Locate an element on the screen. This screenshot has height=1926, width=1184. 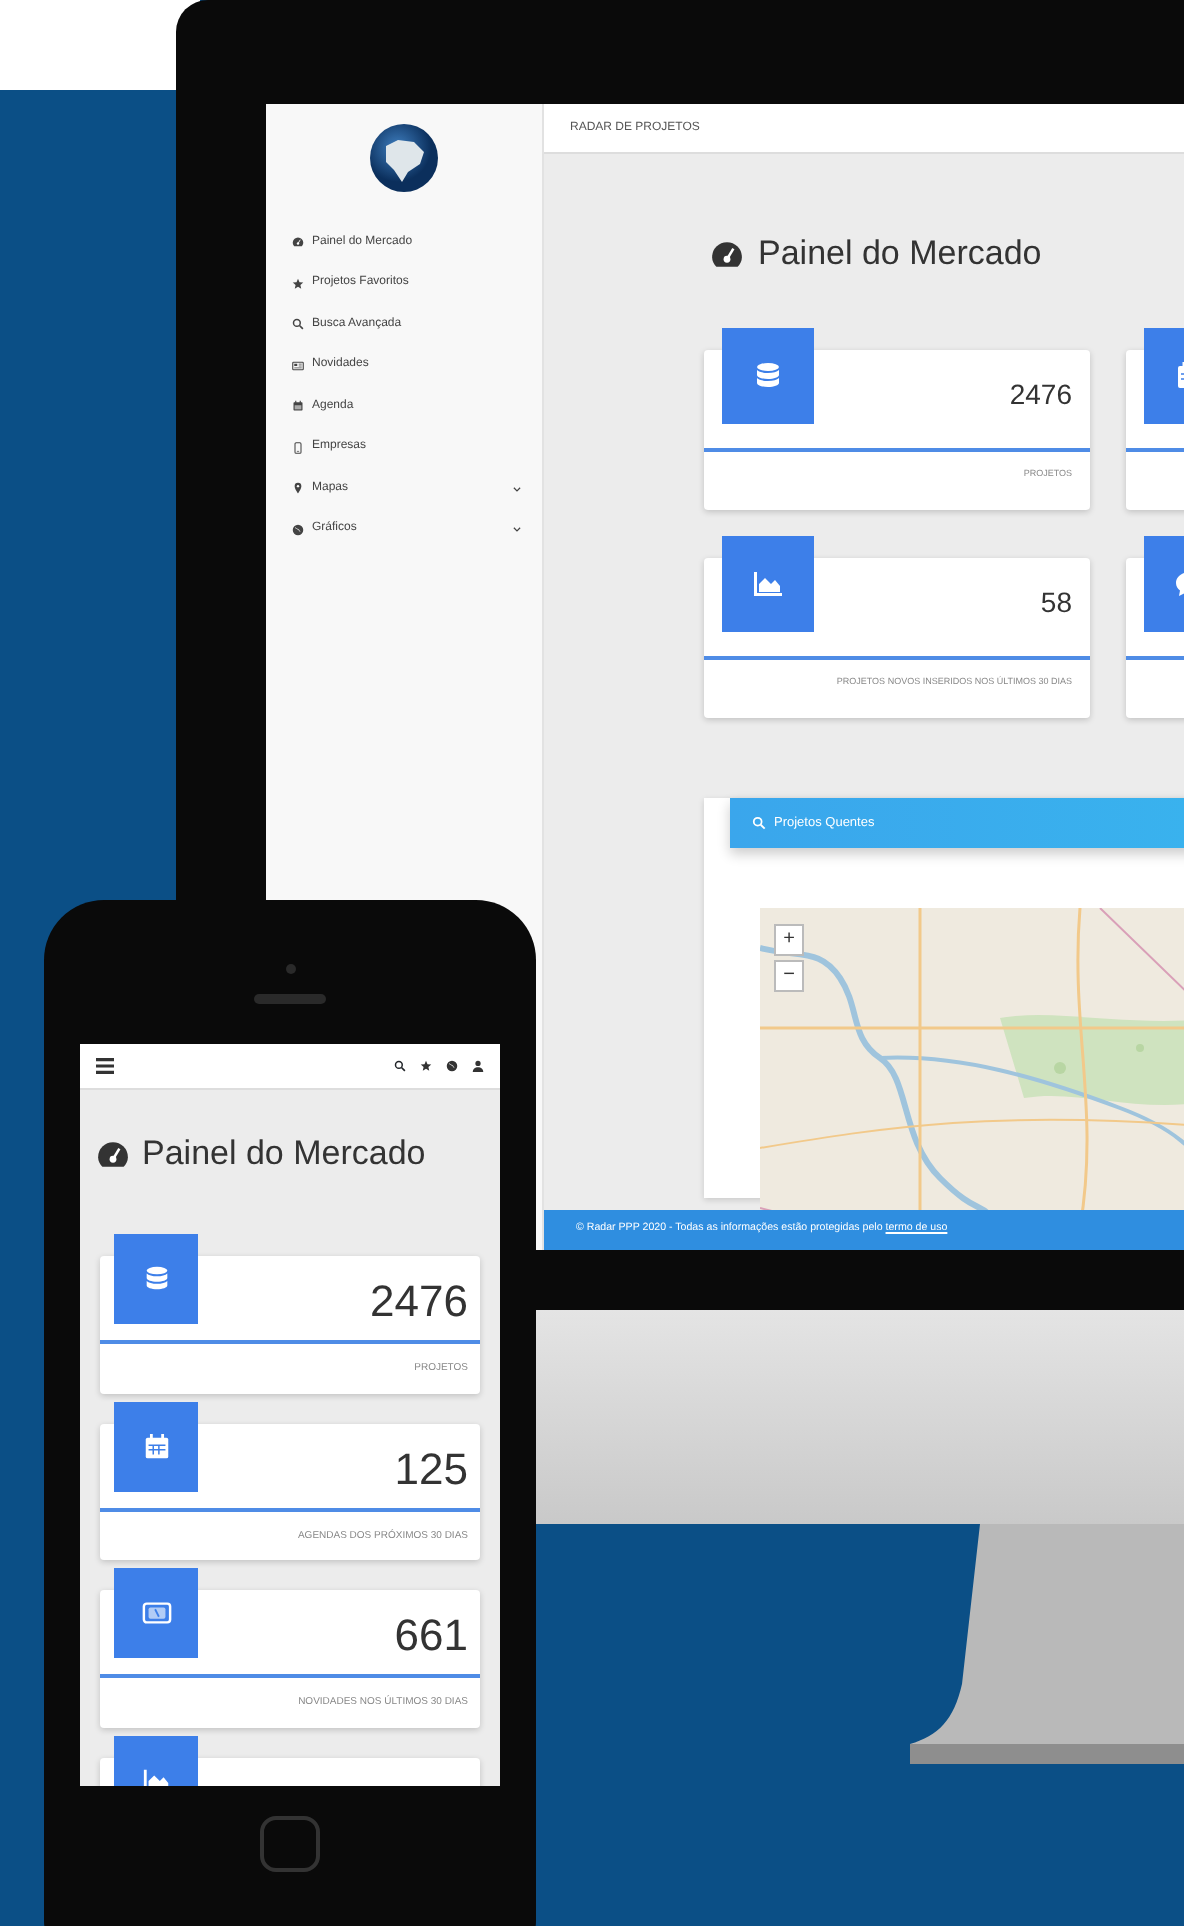
stat-number: 58 is located at coordinates (1056, 603).